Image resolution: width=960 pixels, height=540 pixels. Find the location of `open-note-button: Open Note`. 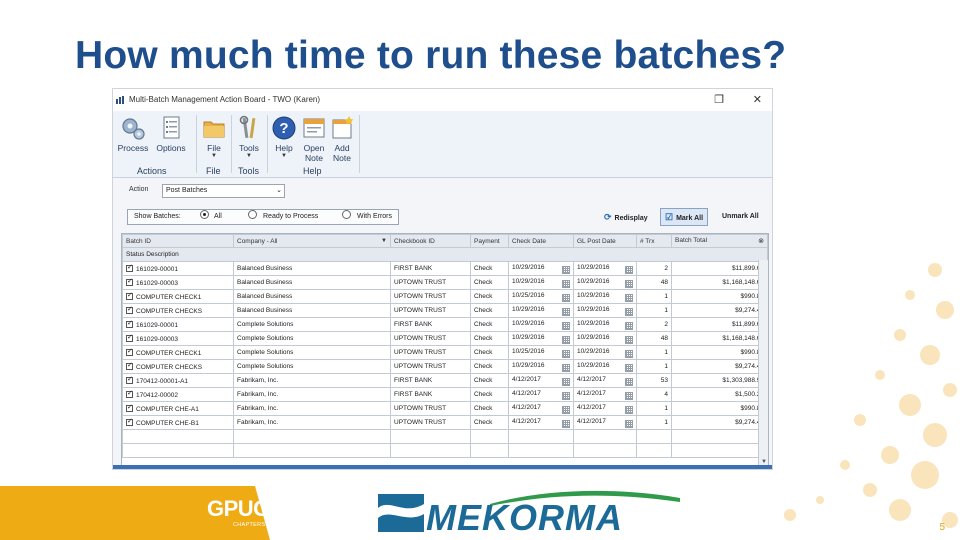

open-note-button: Open Note is located at coordinates (314, 139).